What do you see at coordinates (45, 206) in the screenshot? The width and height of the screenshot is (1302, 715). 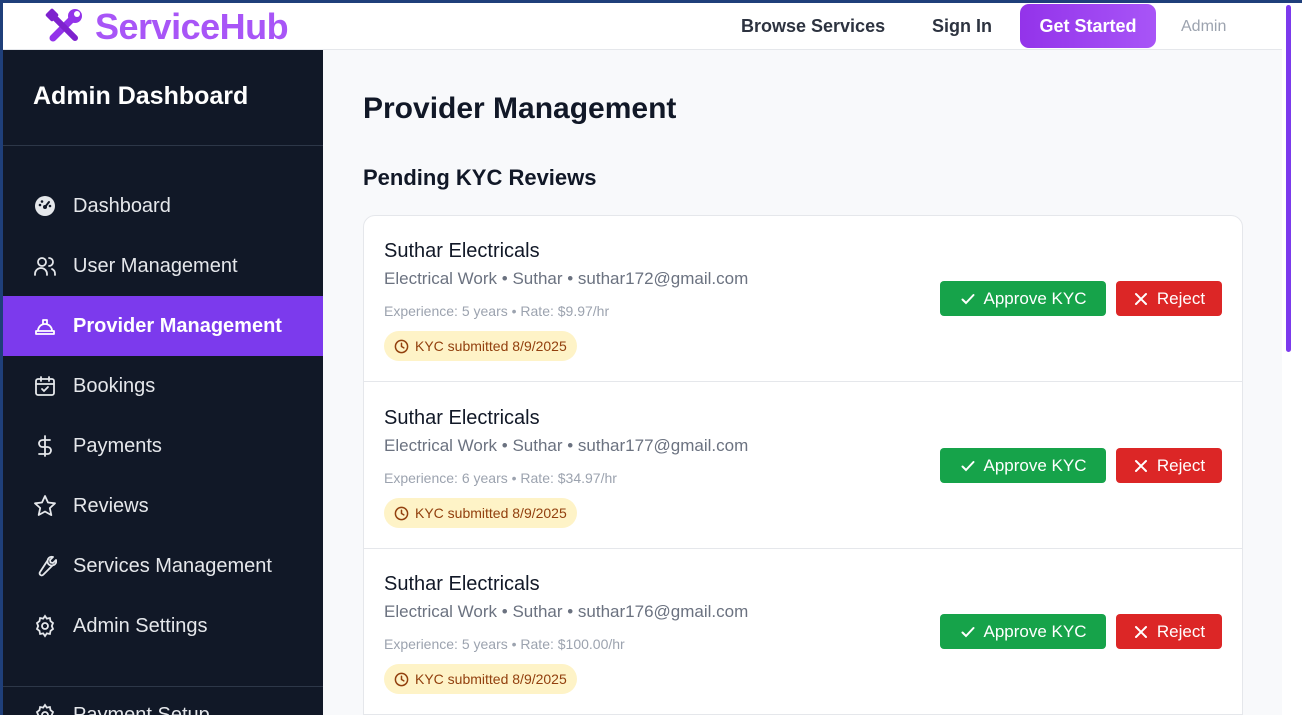 I see `gauge-icon` at bounding box center [45, 206].